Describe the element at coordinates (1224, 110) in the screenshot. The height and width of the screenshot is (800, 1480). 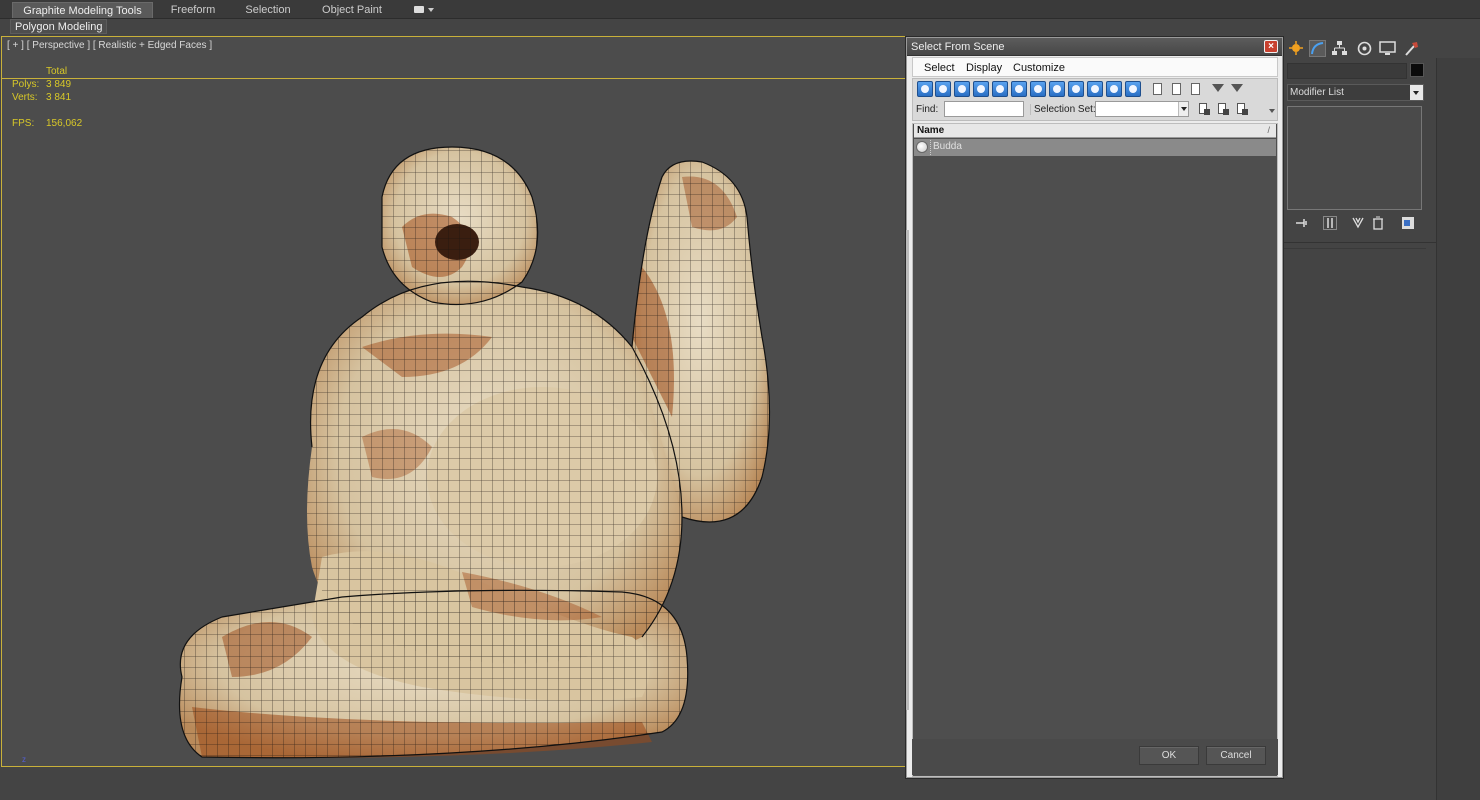
I see `select-none-icon` at that location.